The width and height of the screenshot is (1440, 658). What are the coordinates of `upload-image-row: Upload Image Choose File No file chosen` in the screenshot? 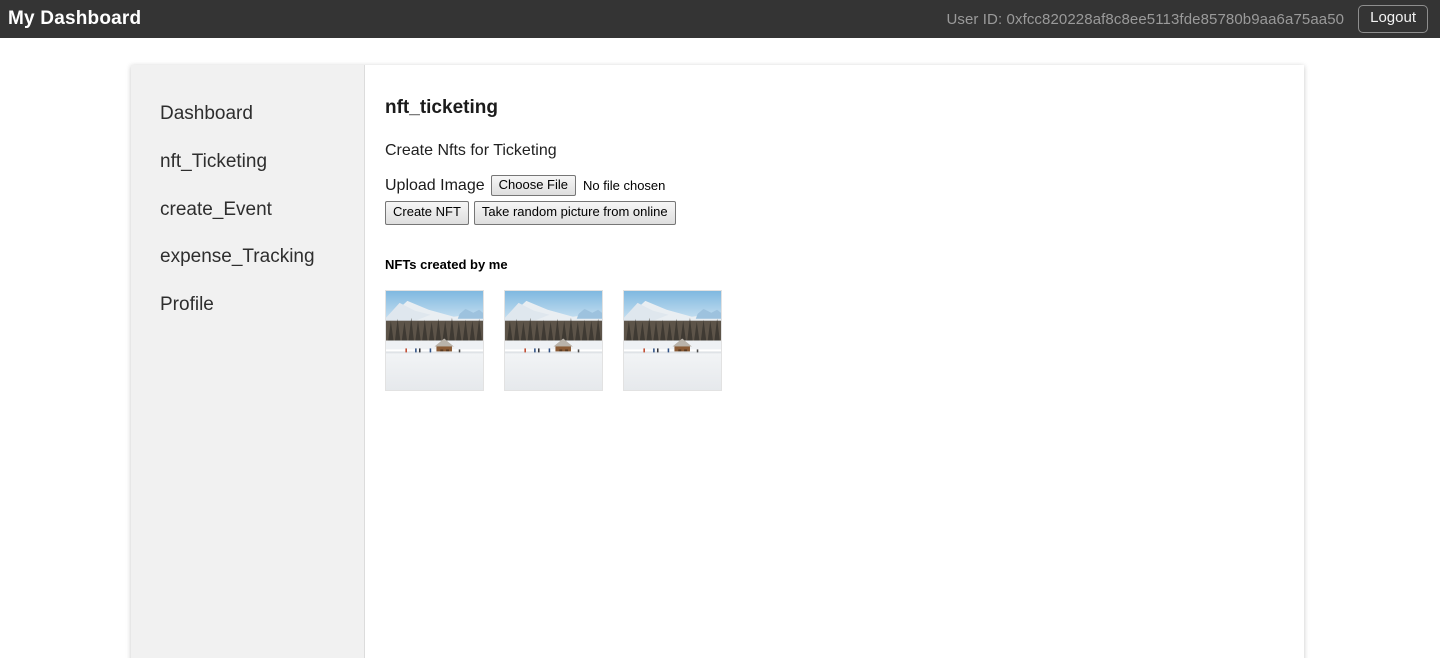 It's located at (844, 186).